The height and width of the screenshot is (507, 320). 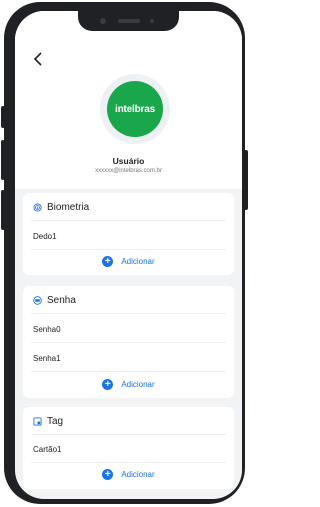 What do you see at coordinates (128, 171) in the screenshot?
I see `user-email: xxxxxx@intelbras.com.br` at bounding box center [128, 171].